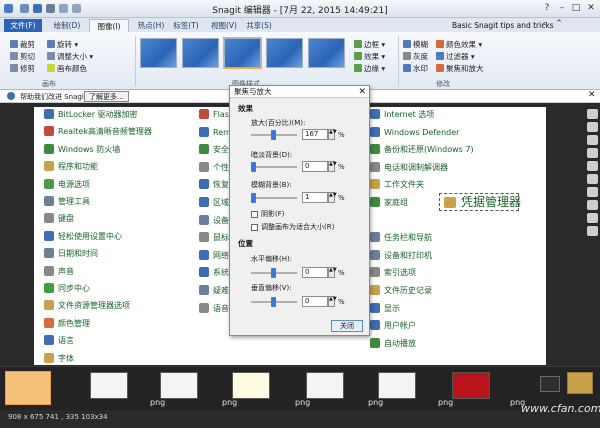 This screenshot has width=600, height=428. What do you see at coordinates (67, 25) in the screenshot?
I see `tab-draw: 绘制(D)` at bounding box center [67, 25].